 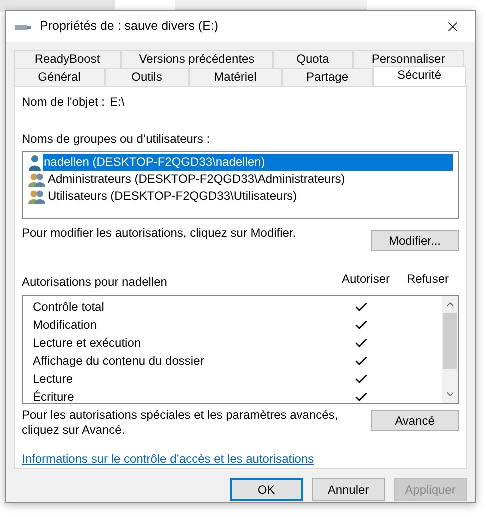 I want to click on list-item: Utilisateurs (DESKTOP-F2QGD33\Utilisateurs), so click(x=250, y=196).